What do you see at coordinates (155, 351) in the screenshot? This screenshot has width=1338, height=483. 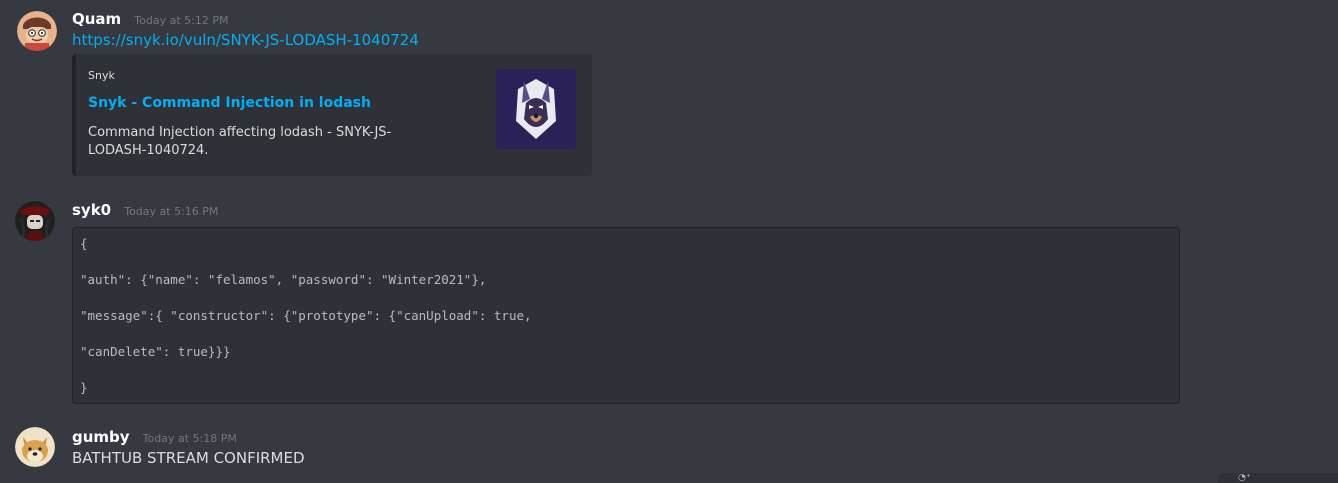 I see `code-line: "canDelete": true}}}` at bounding box center [155, 351].